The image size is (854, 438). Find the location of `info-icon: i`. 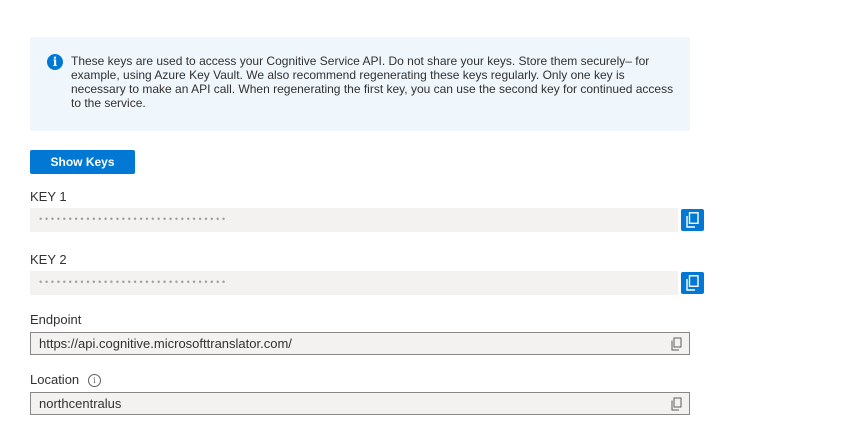

info-icon: i is located at coordinates (55, 62).